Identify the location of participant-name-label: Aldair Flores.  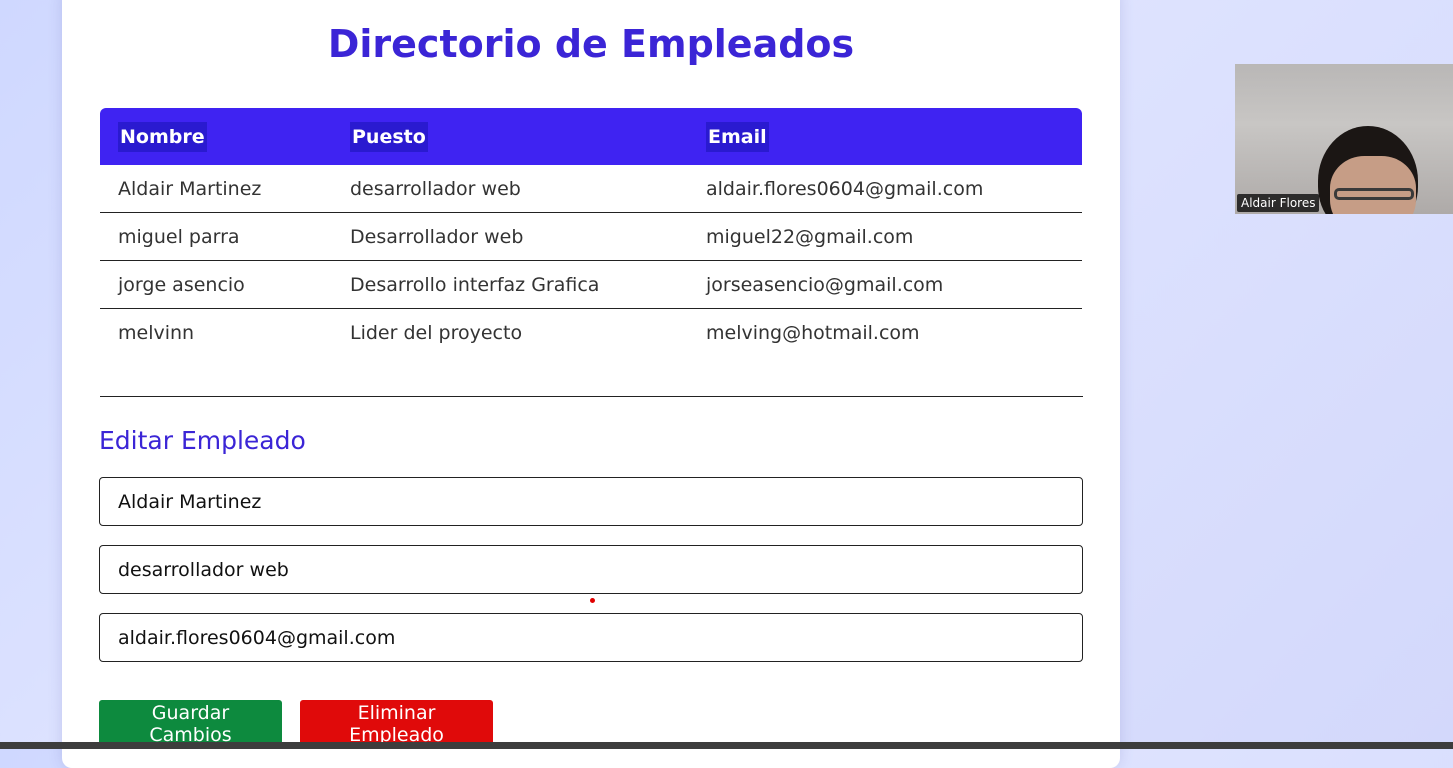
(1278, 203).